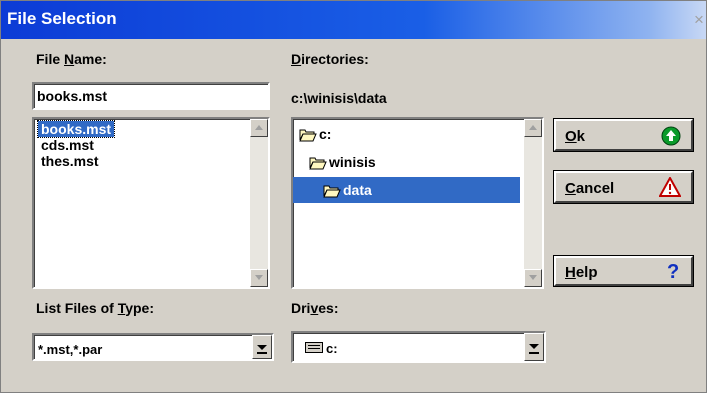 The width and height of the screenshot is (707, 393). I want to click on drive-icon, so click(314, 347).